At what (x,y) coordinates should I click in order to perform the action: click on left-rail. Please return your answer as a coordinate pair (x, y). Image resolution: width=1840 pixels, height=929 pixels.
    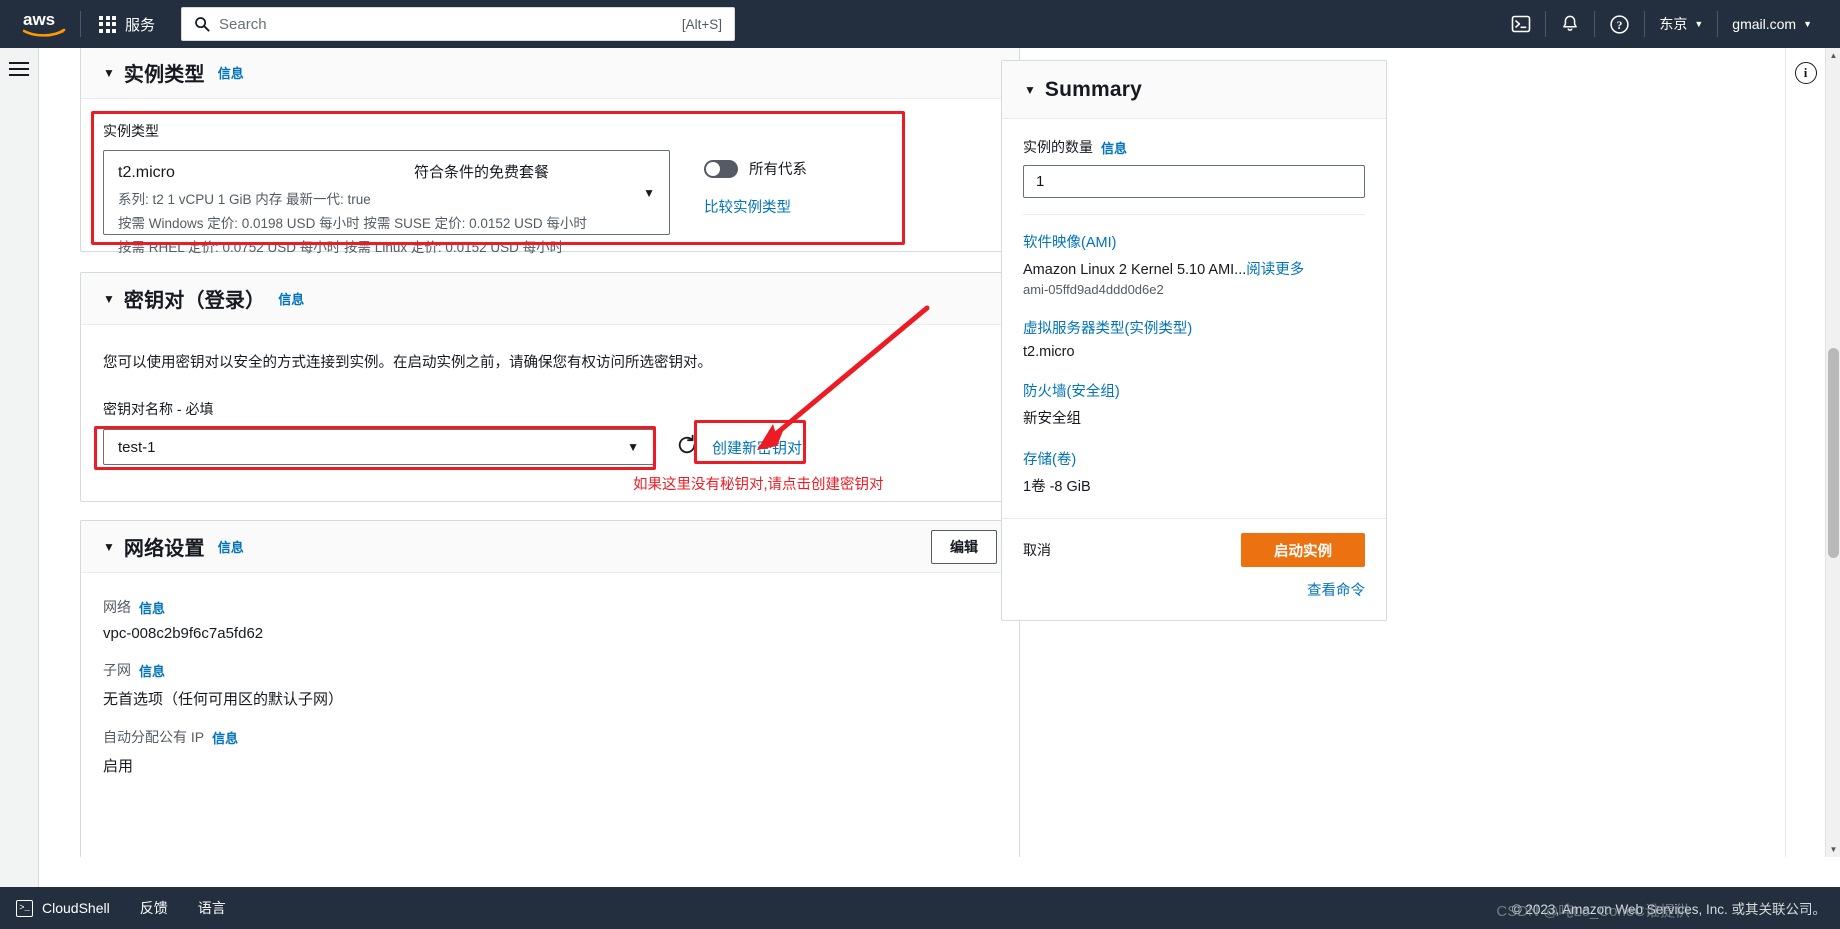
    Looking at the image, I should click on (19, 476).